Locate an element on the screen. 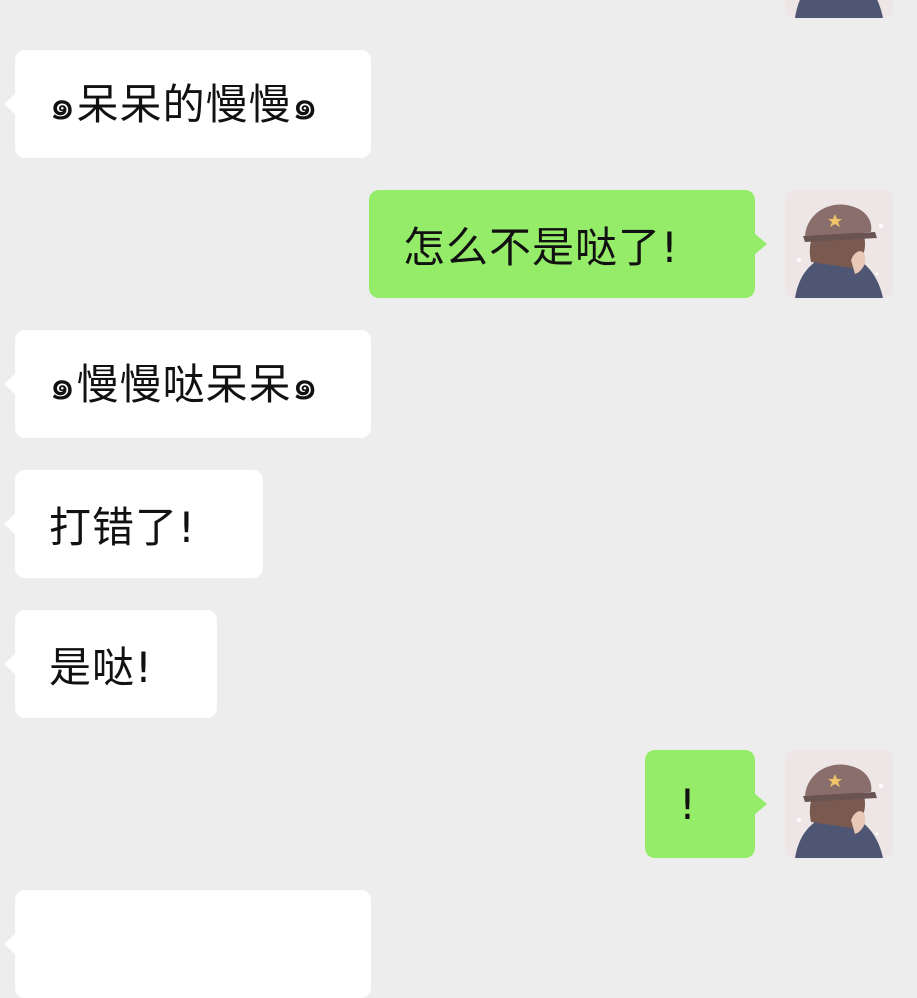  message-bubble-outgoing: 怎么不是哒了! is located at coordinates (568, 244).